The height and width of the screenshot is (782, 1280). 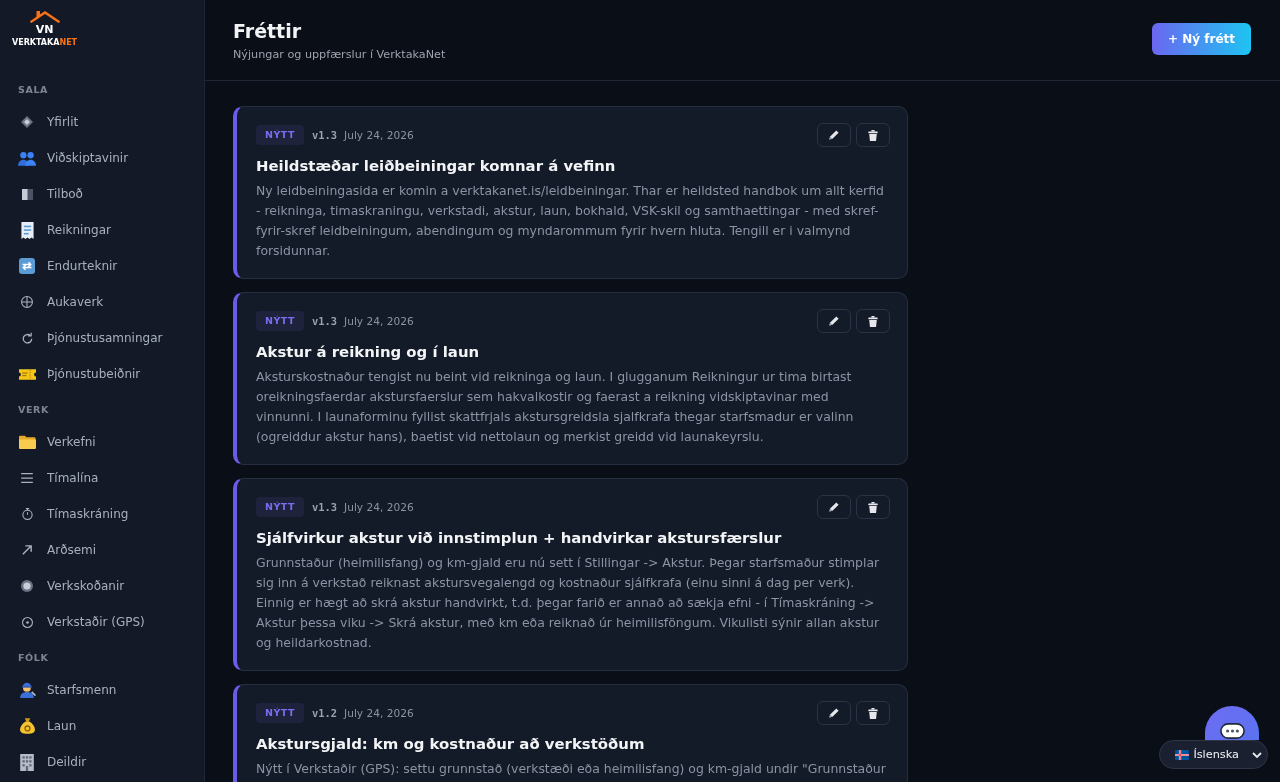 What do you see at coordinates (27, 230) in the screenshot?
I see `receipt-icon` at bounding box center [27, 230].